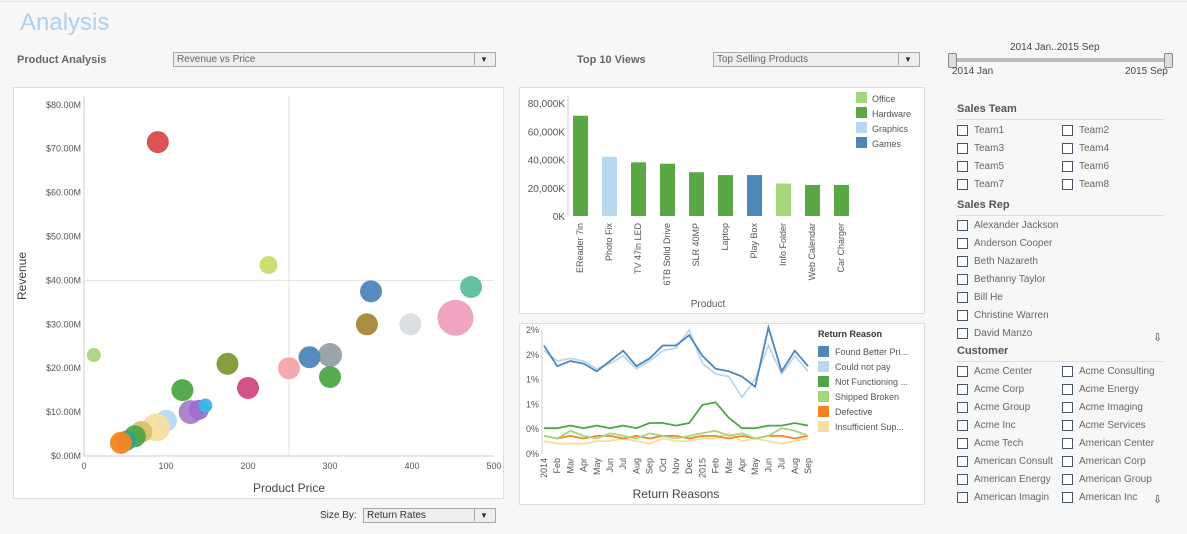 The height and width of the screenshot is (534, 1187). I want to click on sales-rep-item: Christine Warren, so click(1062, 316).